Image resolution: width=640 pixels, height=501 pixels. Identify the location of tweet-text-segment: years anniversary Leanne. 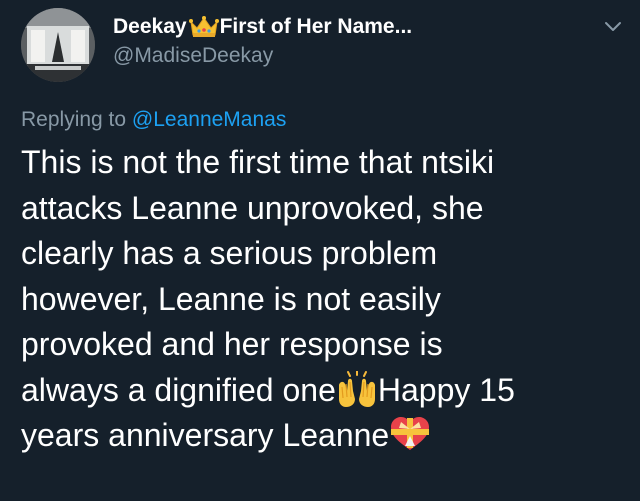
(205, 435).